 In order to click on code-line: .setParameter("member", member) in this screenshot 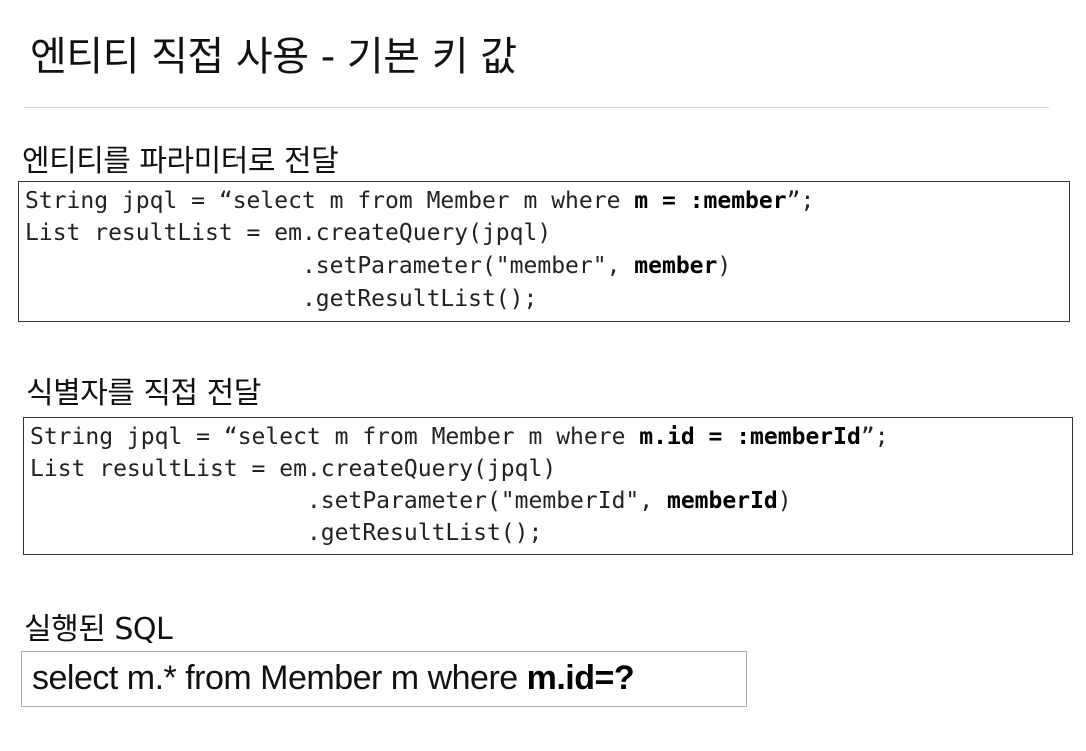, I will do `click(378, 266)`.